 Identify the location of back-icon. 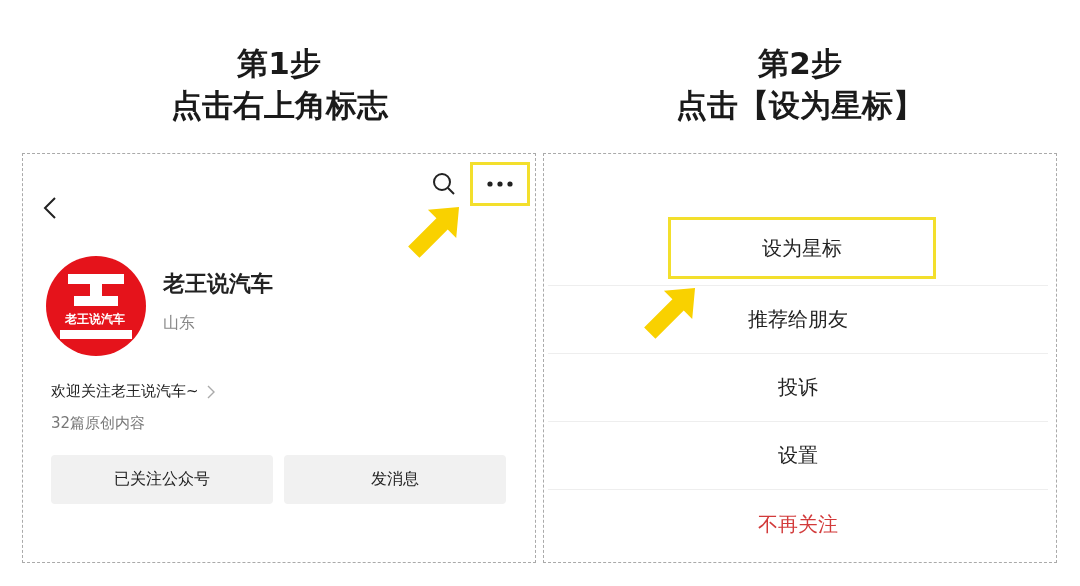
(50, 208).